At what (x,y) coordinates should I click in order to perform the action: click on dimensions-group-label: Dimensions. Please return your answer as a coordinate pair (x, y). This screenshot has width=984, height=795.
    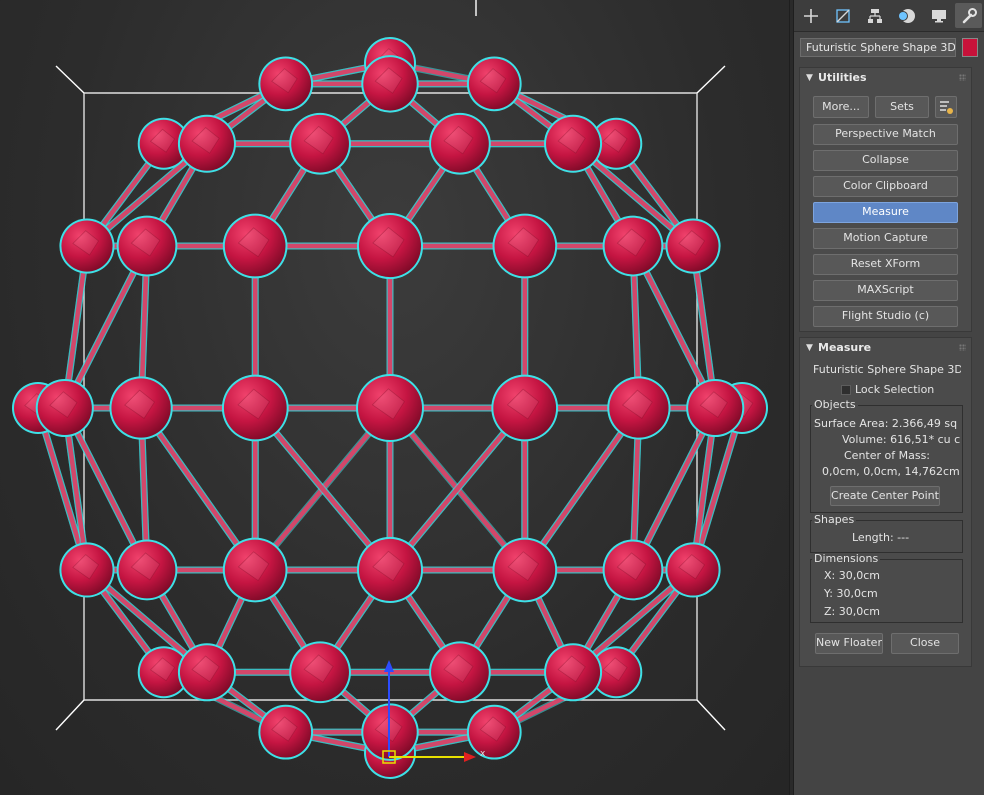
    Looking at the image, I should click on (846, 558).